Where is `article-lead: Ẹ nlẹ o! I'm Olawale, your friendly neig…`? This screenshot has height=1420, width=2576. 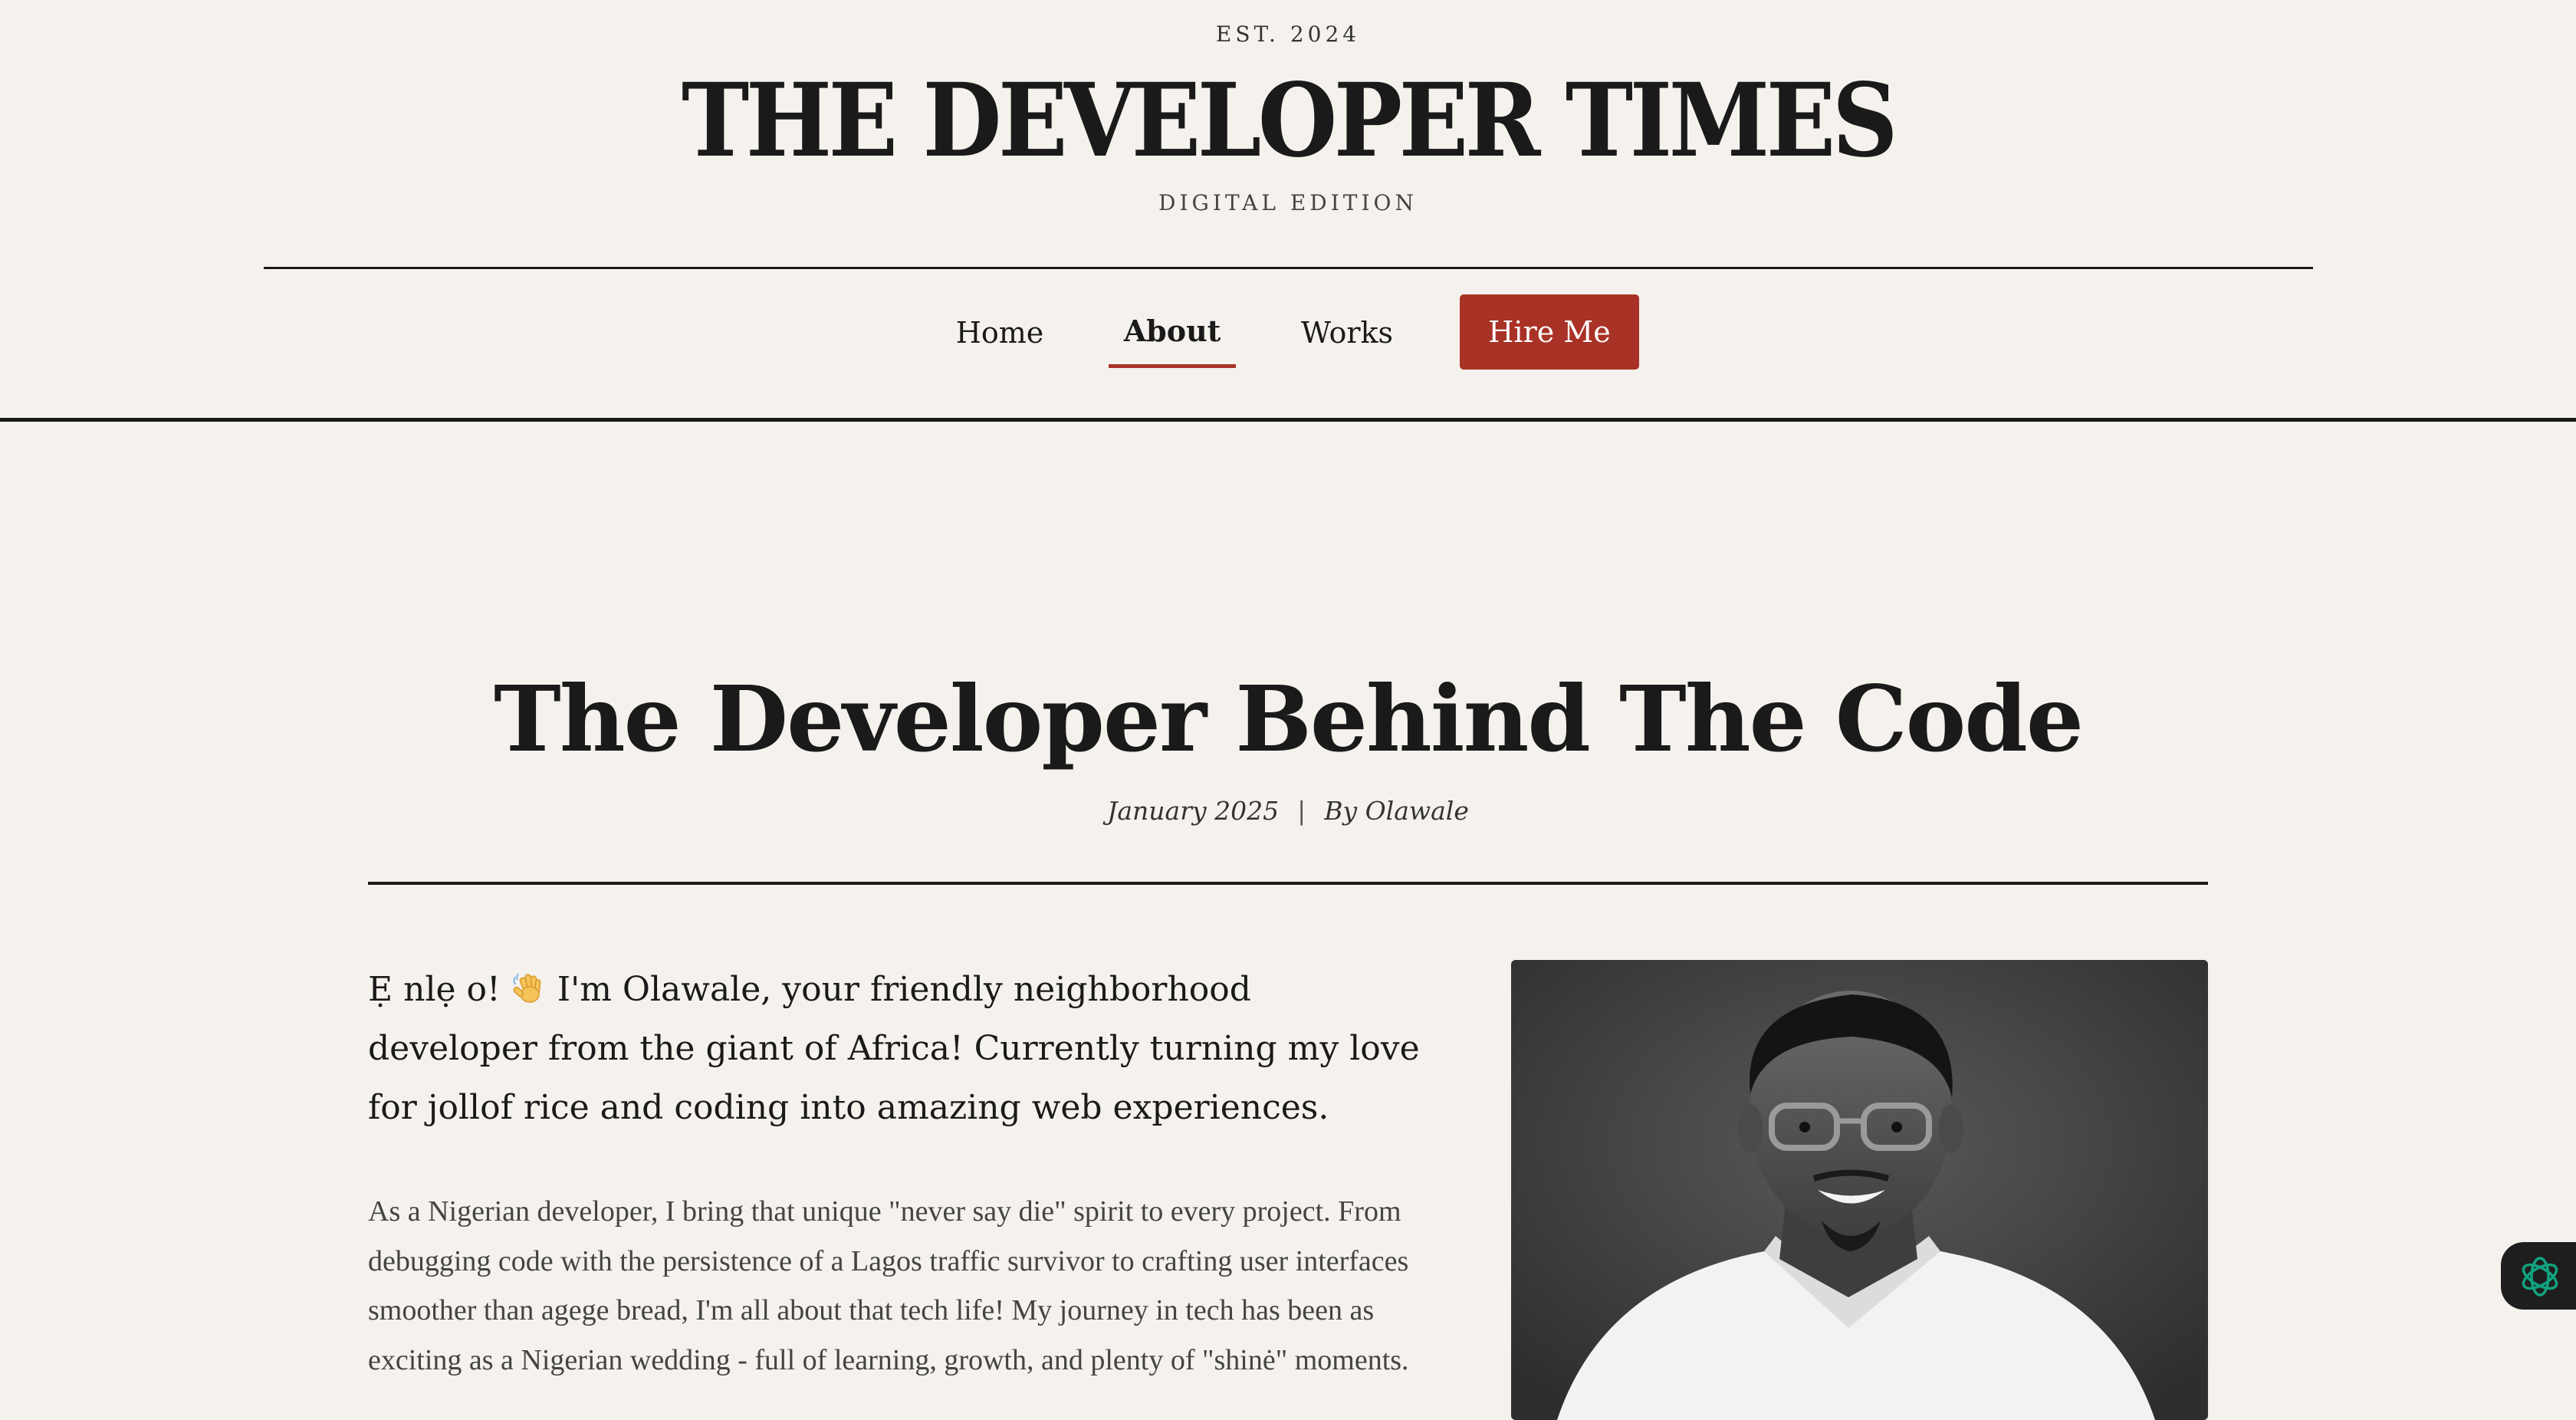
article-lead: Ẹ nlẹ o! I'm Olawale, your friendly neig… is located at coordinates (897, 1048).